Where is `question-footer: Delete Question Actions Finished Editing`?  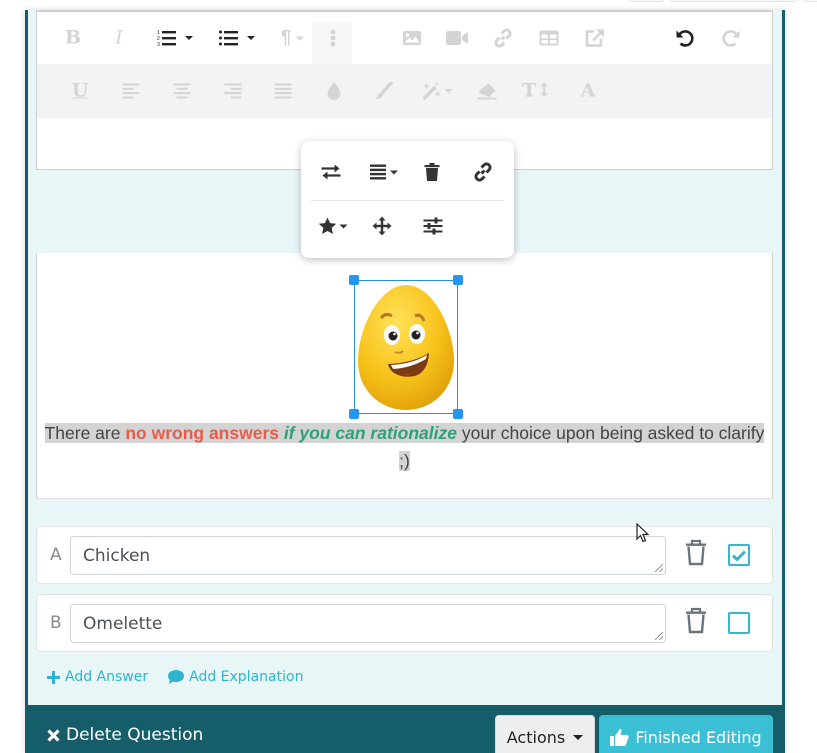 question-footer: Delete Question Actions Finished Editing is located at coordinates (405, 729).